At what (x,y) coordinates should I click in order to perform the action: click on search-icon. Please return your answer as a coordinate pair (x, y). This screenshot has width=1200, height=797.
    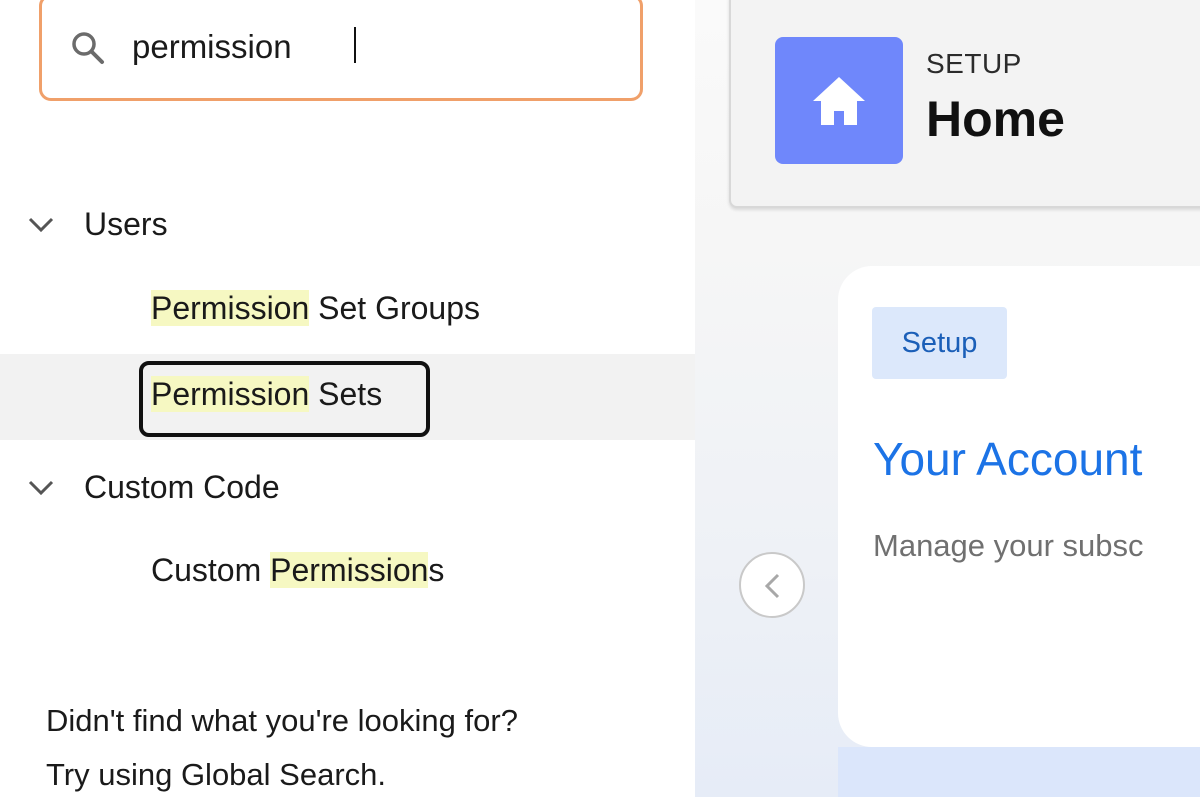
    Looking at the image, I should click on (88, 48).